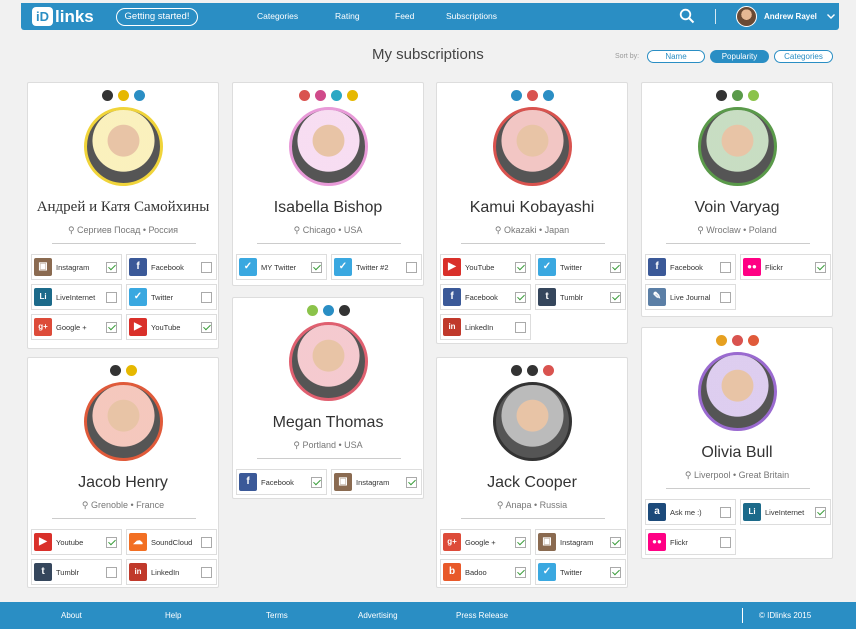 The height and width of the screenshot is (629, 856). I want to click on sparkle-icon, so click(320, 95).